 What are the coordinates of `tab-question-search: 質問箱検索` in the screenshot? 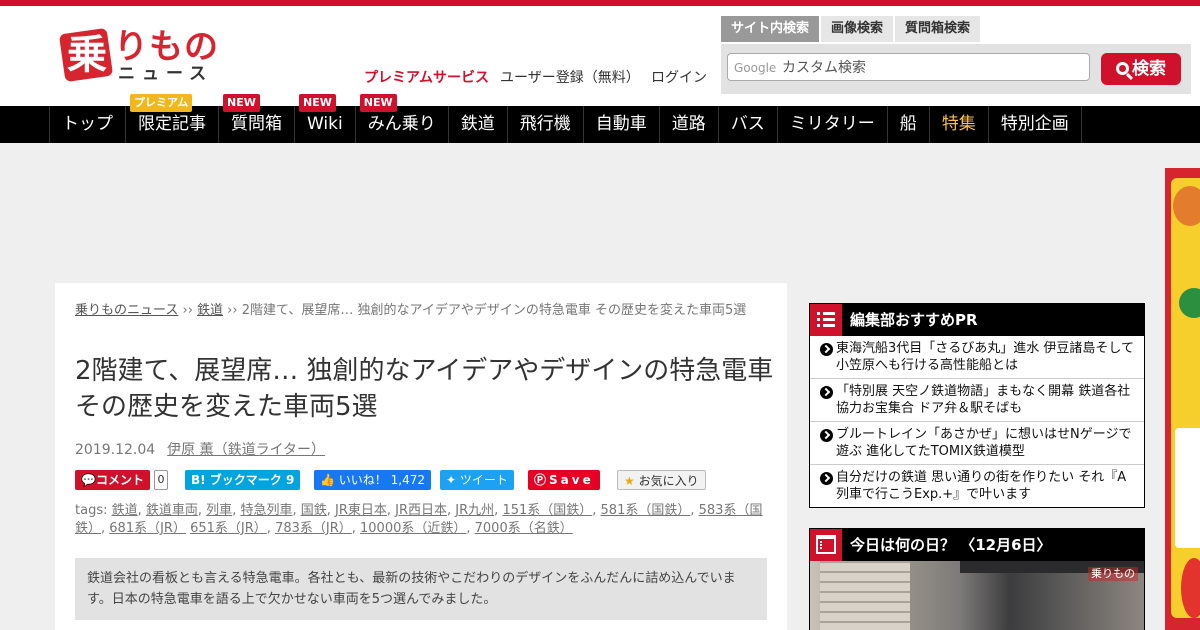 It's located at (938, 29).